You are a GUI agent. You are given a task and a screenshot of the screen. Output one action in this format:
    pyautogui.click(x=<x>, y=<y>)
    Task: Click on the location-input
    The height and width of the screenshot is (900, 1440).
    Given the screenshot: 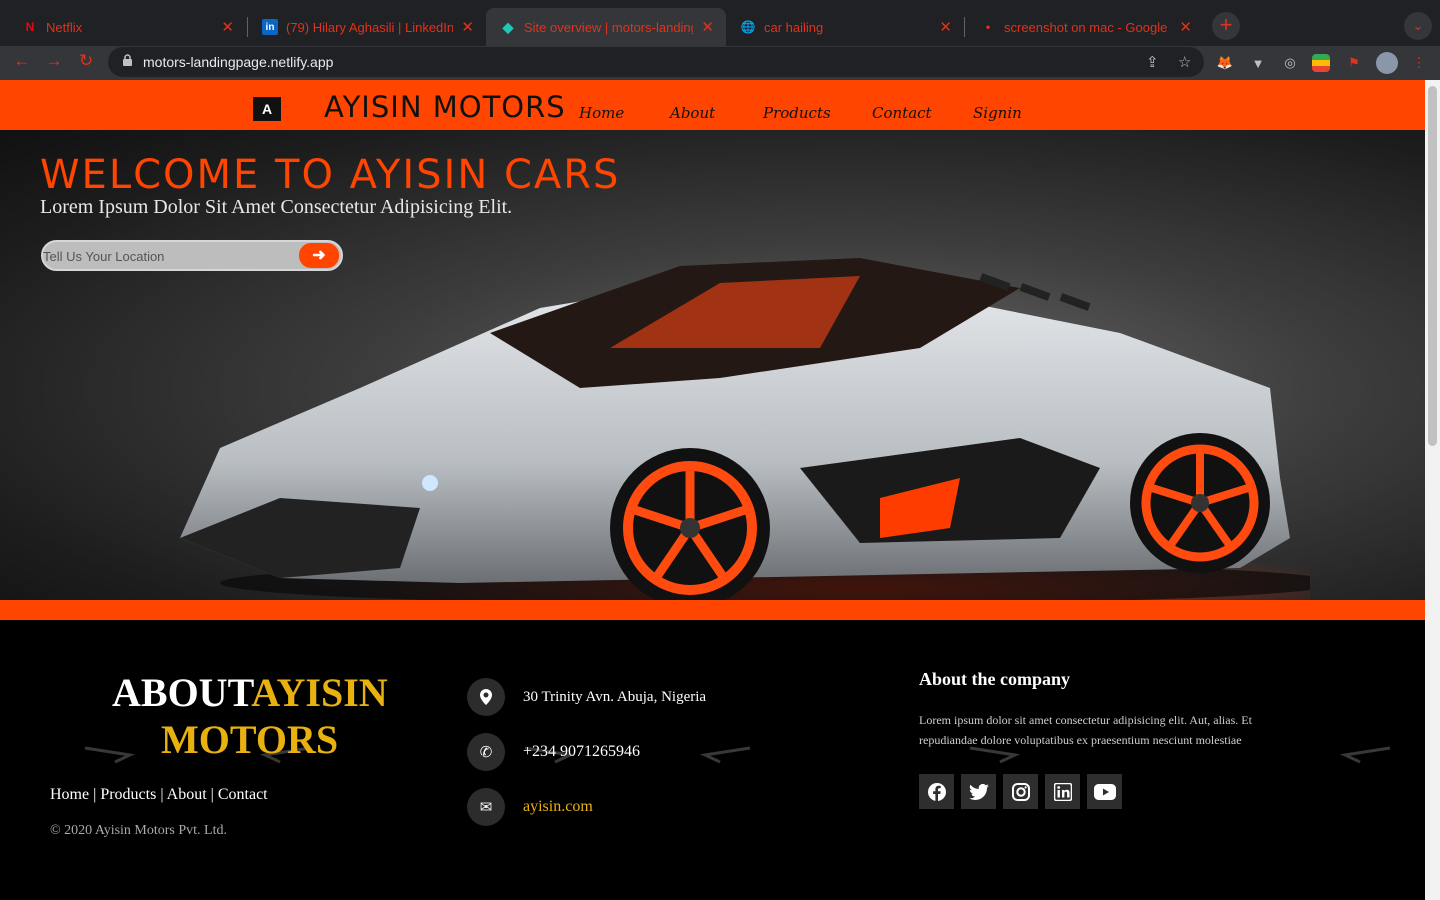 What is the action you would take?
    pyautogui.click(x=168, y=256)
    